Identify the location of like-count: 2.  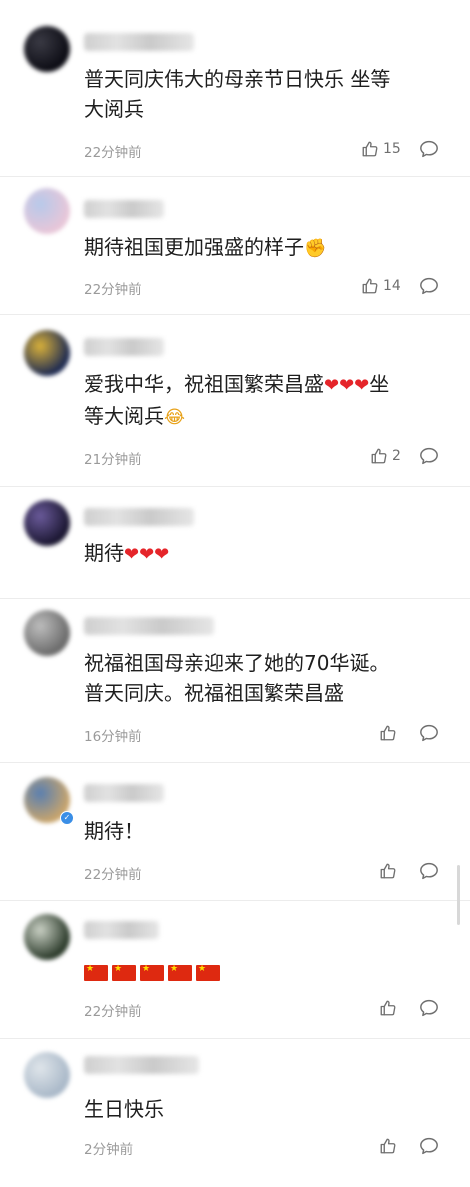
(396, 456).